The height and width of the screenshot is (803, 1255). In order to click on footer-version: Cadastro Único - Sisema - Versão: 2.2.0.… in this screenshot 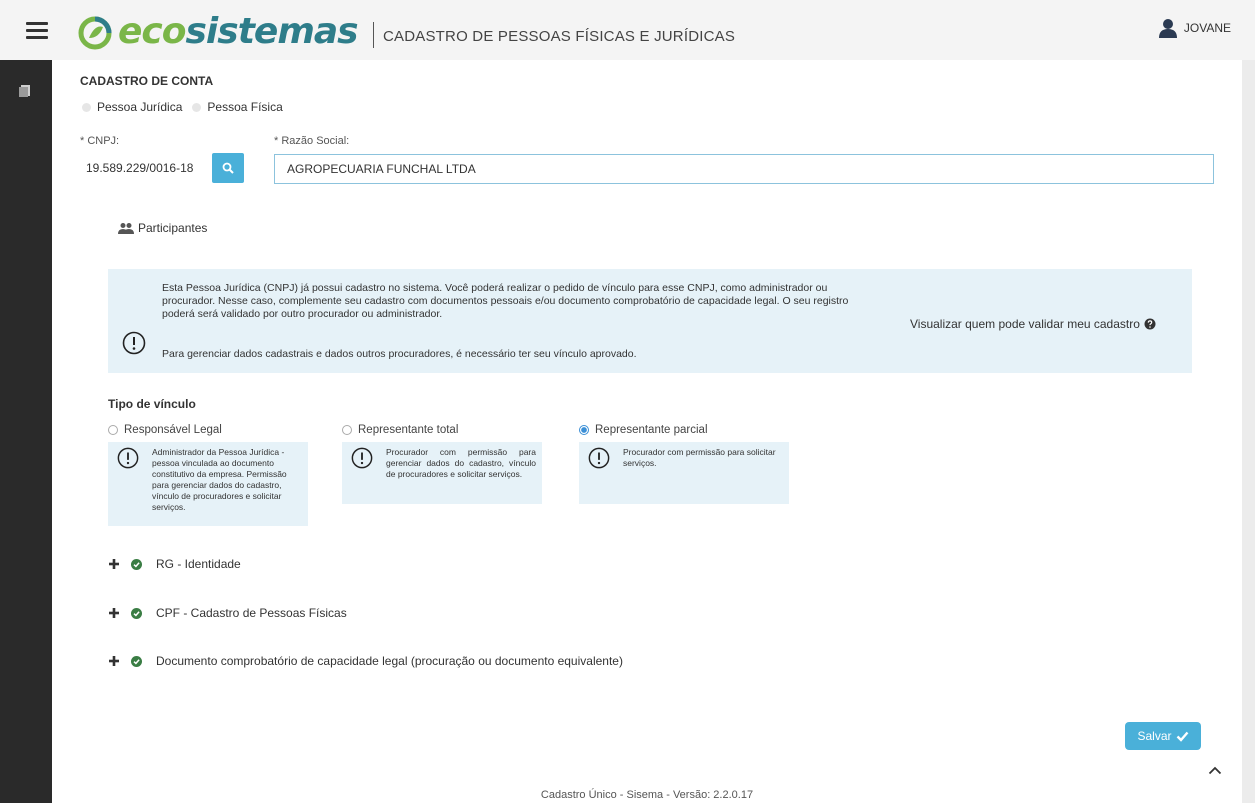, I will do `click(647, 795)`.